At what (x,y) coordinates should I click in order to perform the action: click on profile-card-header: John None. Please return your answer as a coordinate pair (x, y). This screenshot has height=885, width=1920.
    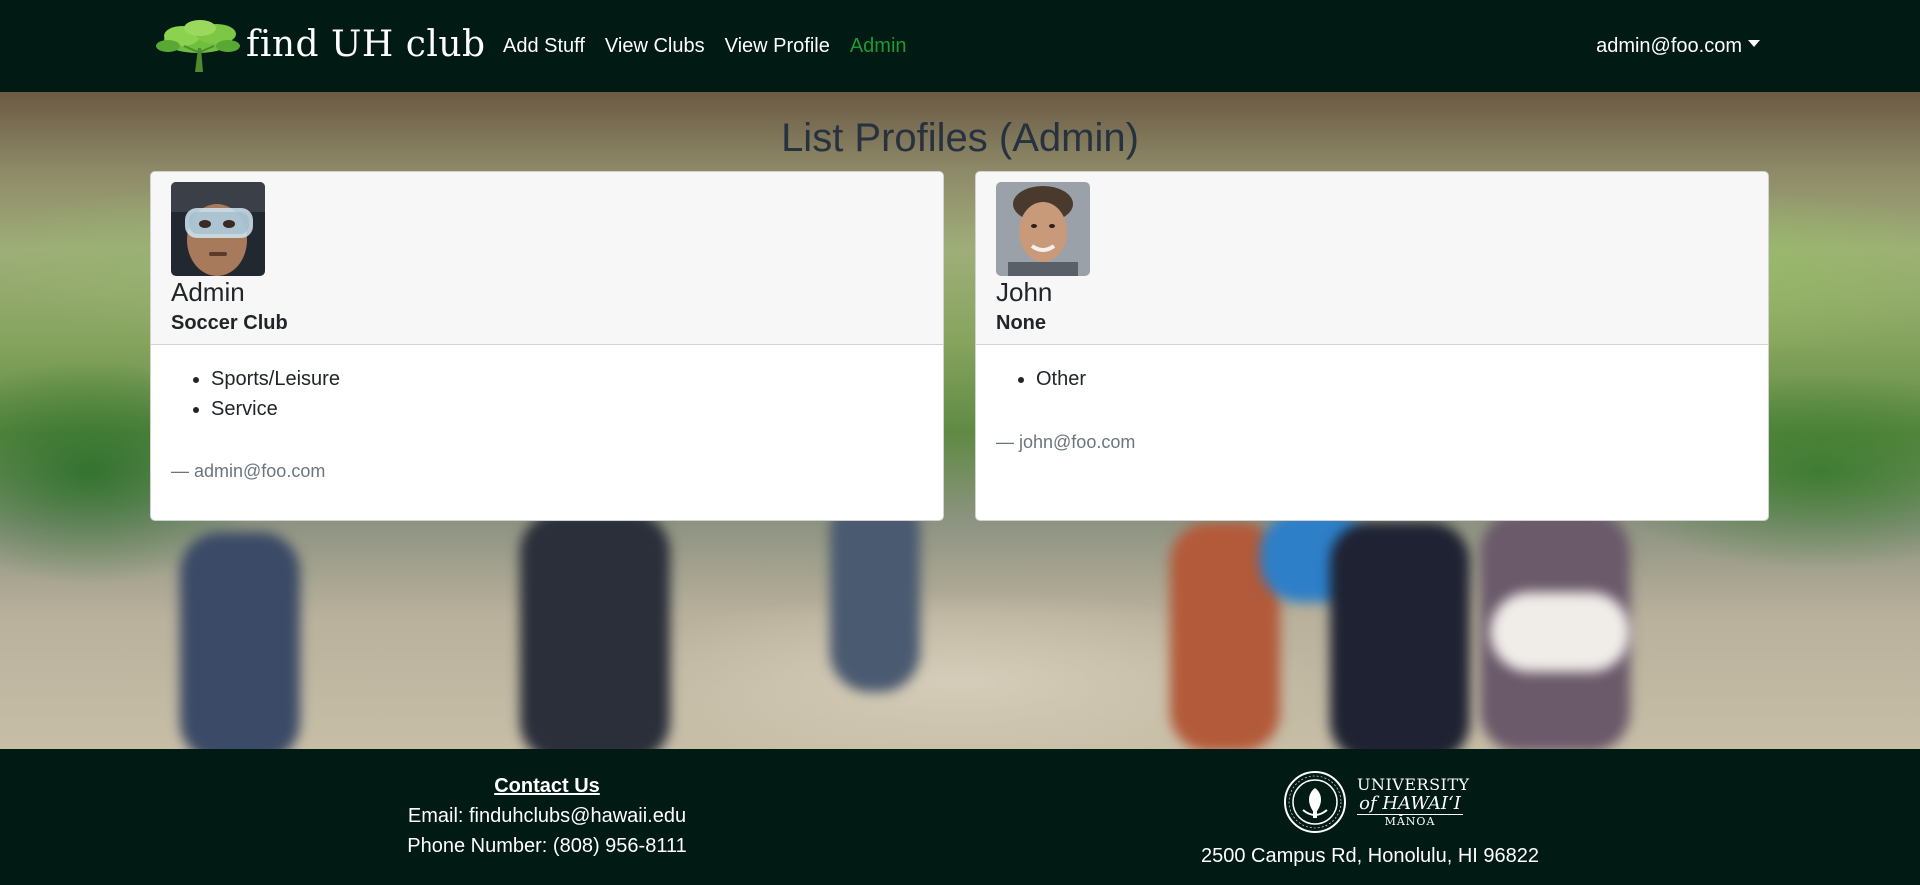
    Looking at the image, I should click on (1372, 258).